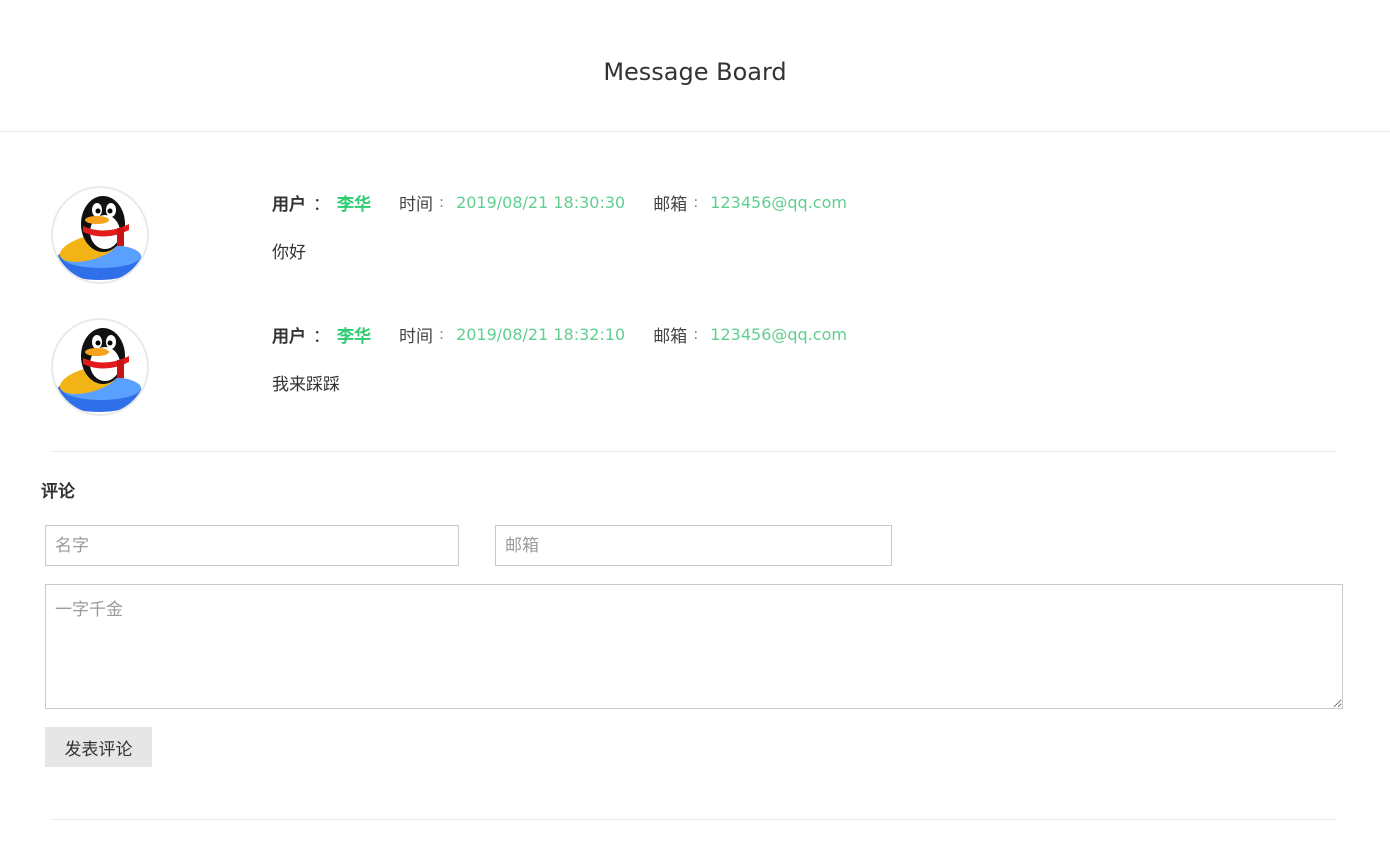  Describe the element at coordinates (58, 492) in the screenshot. I see `comment-section-title: 评论` at that location.